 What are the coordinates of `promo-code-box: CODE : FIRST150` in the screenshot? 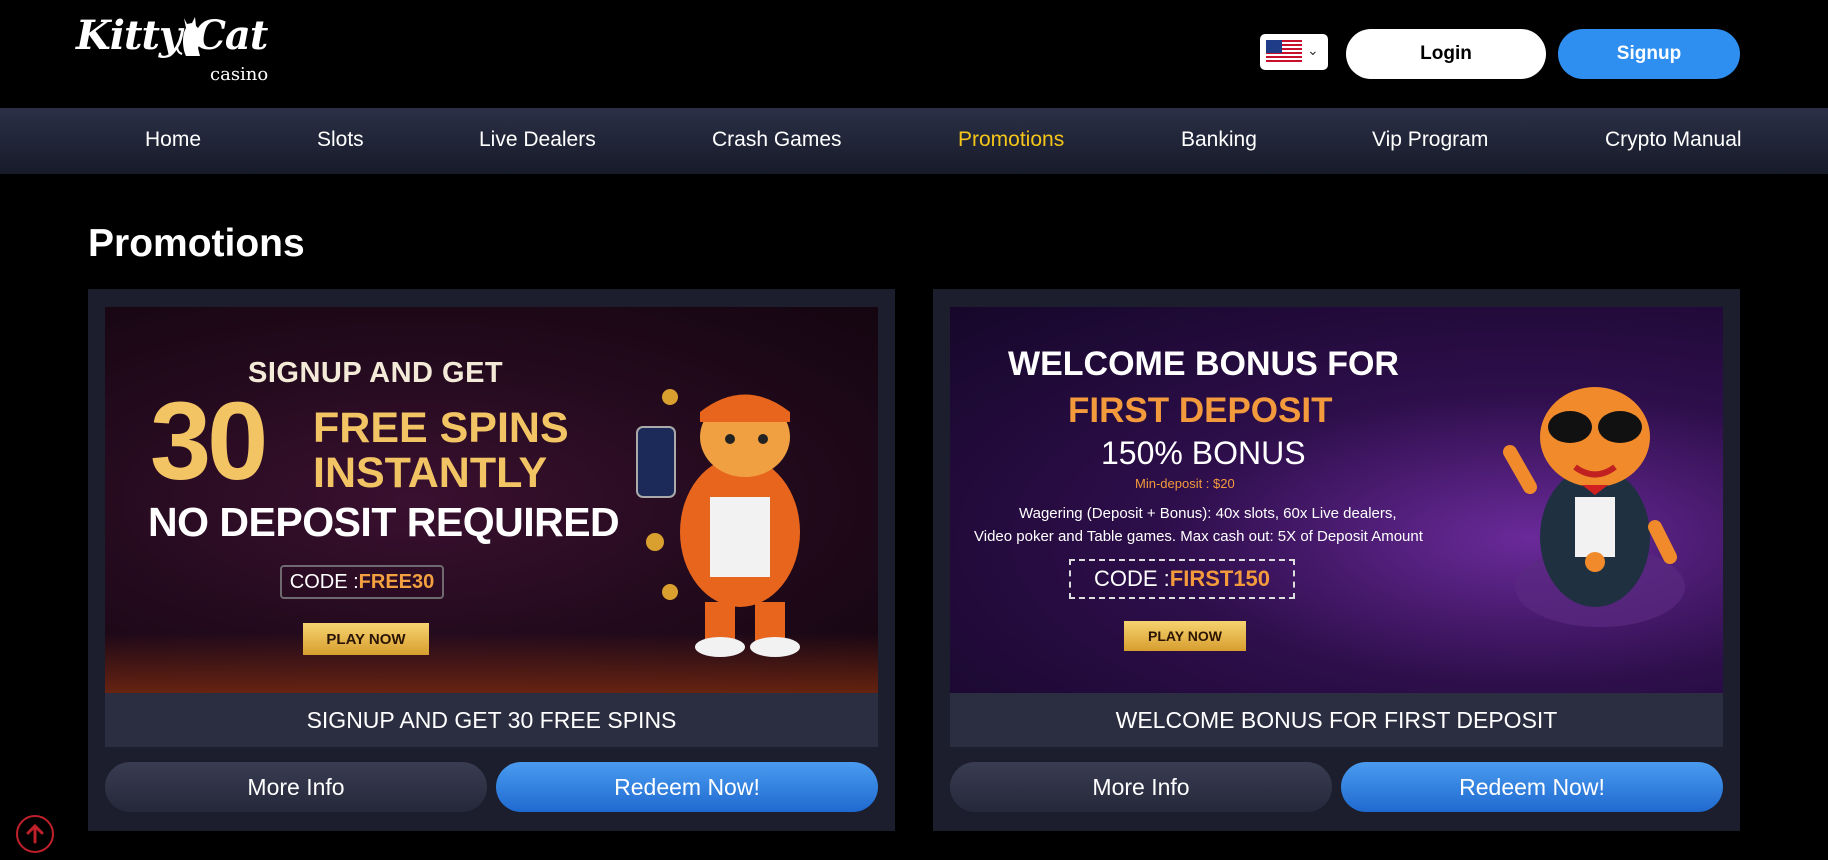 It's located at (1182, 579).